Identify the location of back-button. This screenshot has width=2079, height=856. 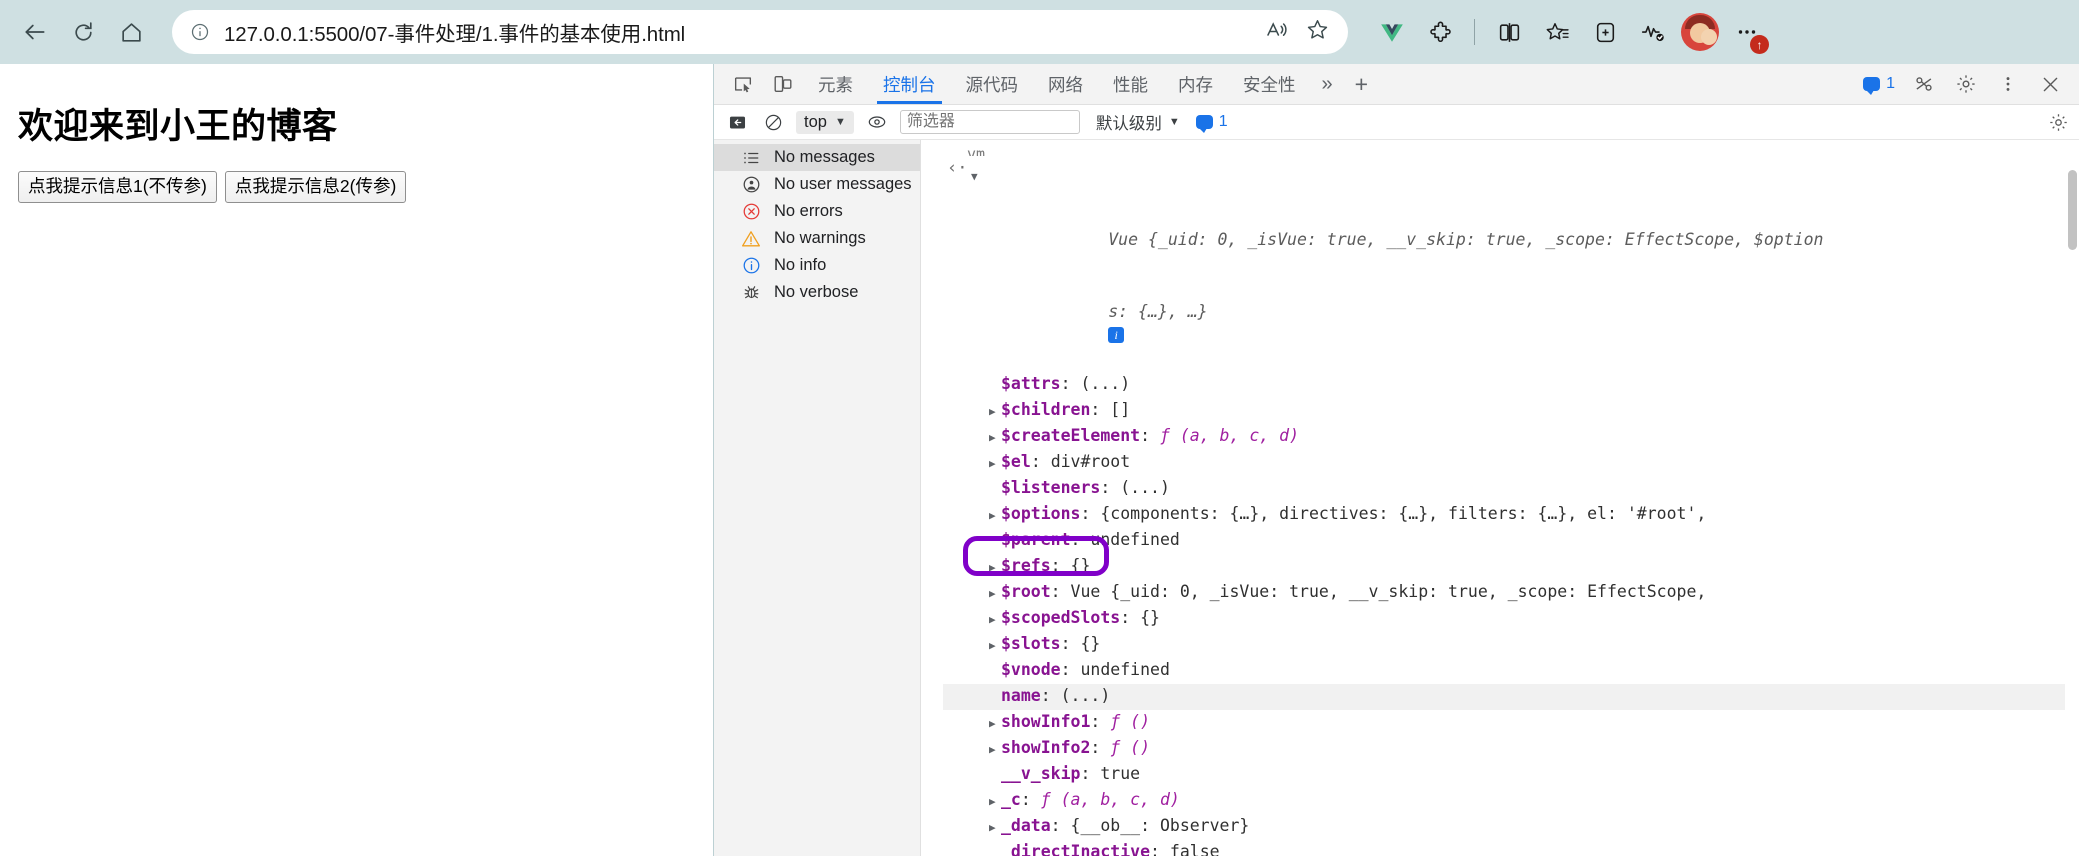
(35, 32).